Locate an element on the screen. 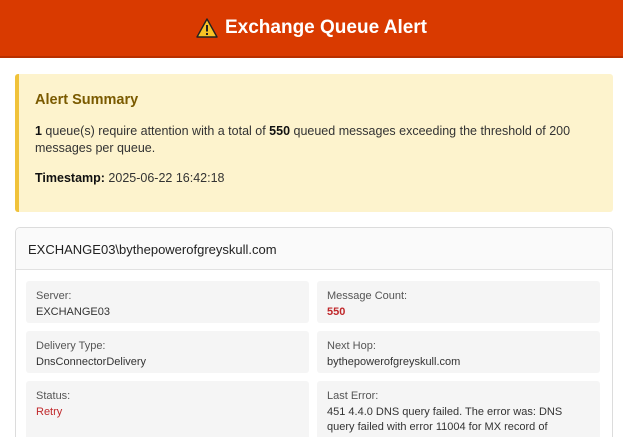 This screenshot has width=623, height=437. field-delivery-type: Delivery Type: DnsConnectorDelivery is located at coordinates (167, 352).